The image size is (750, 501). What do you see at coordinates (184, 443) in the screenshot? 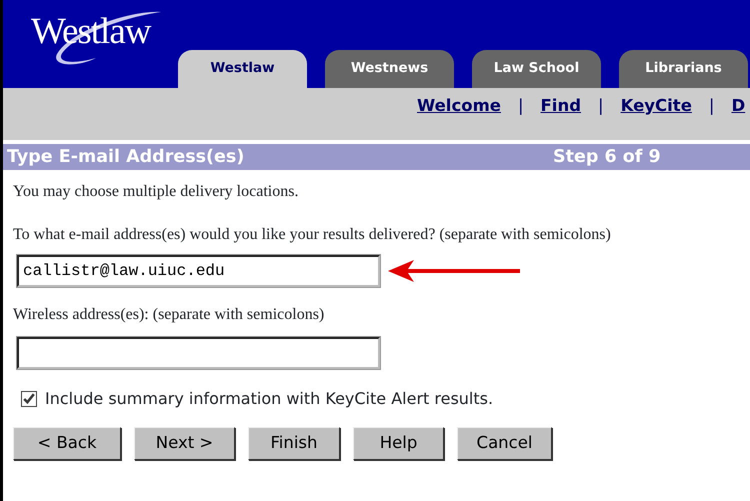
I see `wizard-button: Next >` at bounding box center [184, 443].